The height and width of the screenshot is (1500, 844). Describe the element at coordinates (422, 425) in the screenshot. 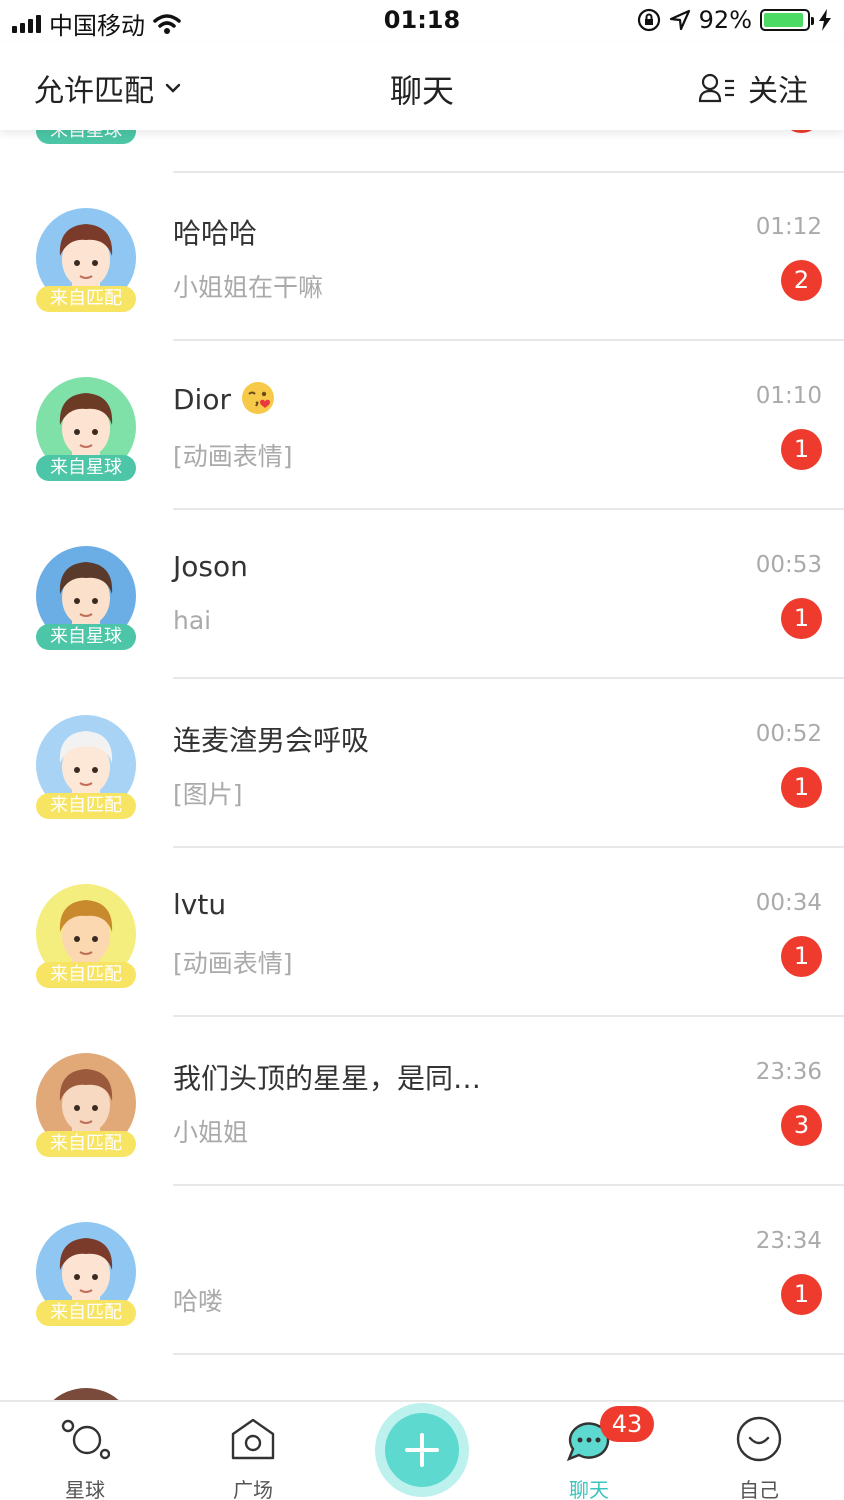

I see `chat-list-item: 来自星球 Dior [动画表情] 01:10 1` at that location.